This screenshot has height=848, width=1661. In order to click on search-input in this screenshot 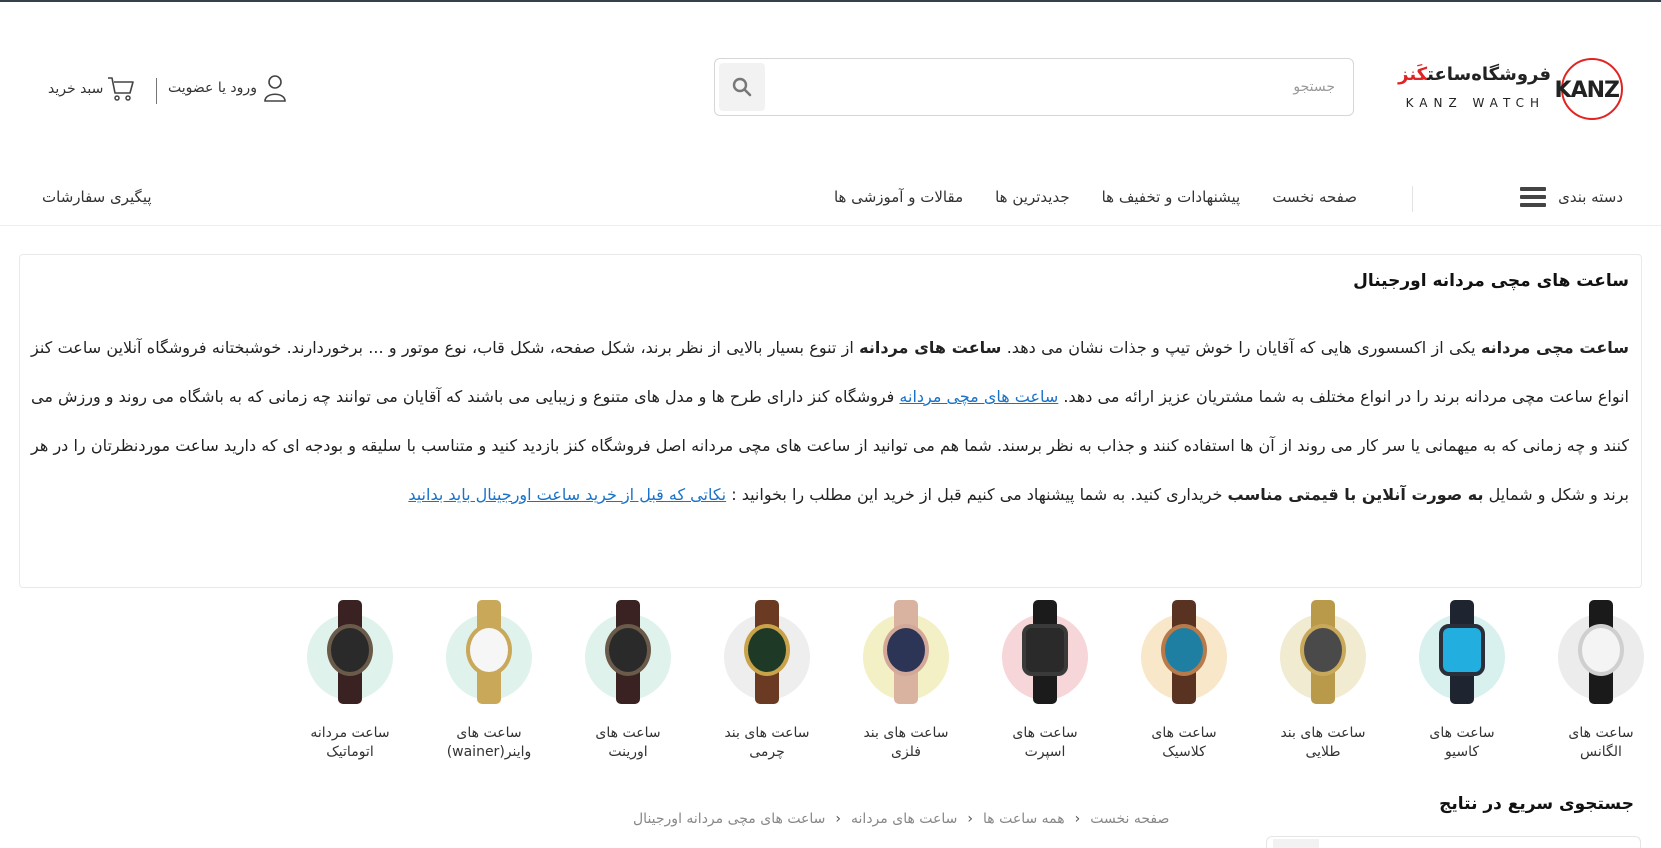, I will do `click(1063, 87)`.